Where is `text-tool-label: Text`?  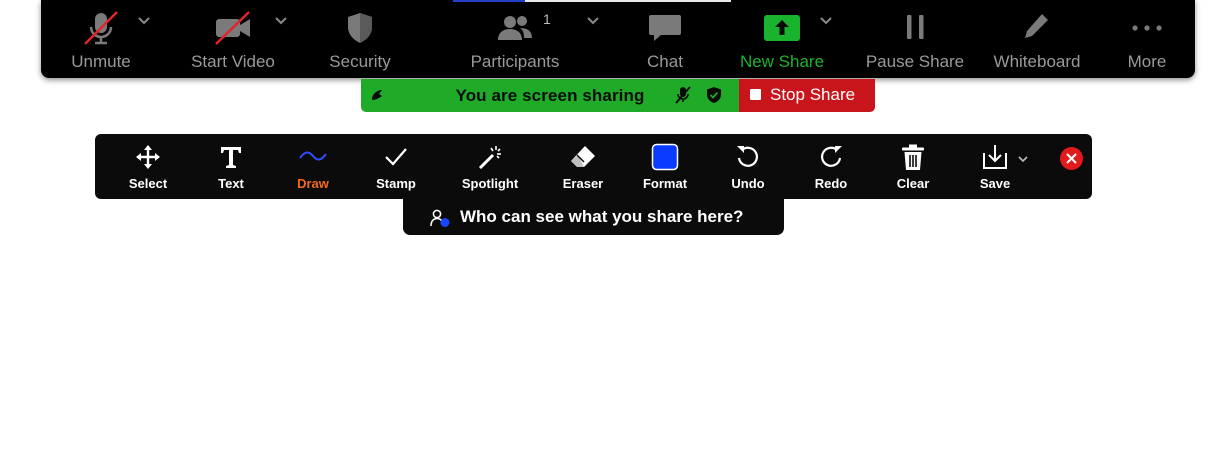
text-tool-label: Text is located at coordinates (231, 183).